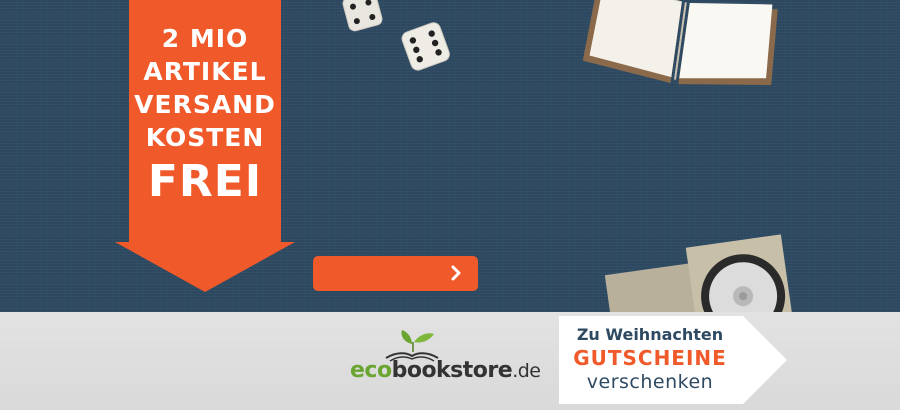  I want to click on voucher-button: Zu Weihnachten GUTSCHEINE verschenken, so click(674, 360).